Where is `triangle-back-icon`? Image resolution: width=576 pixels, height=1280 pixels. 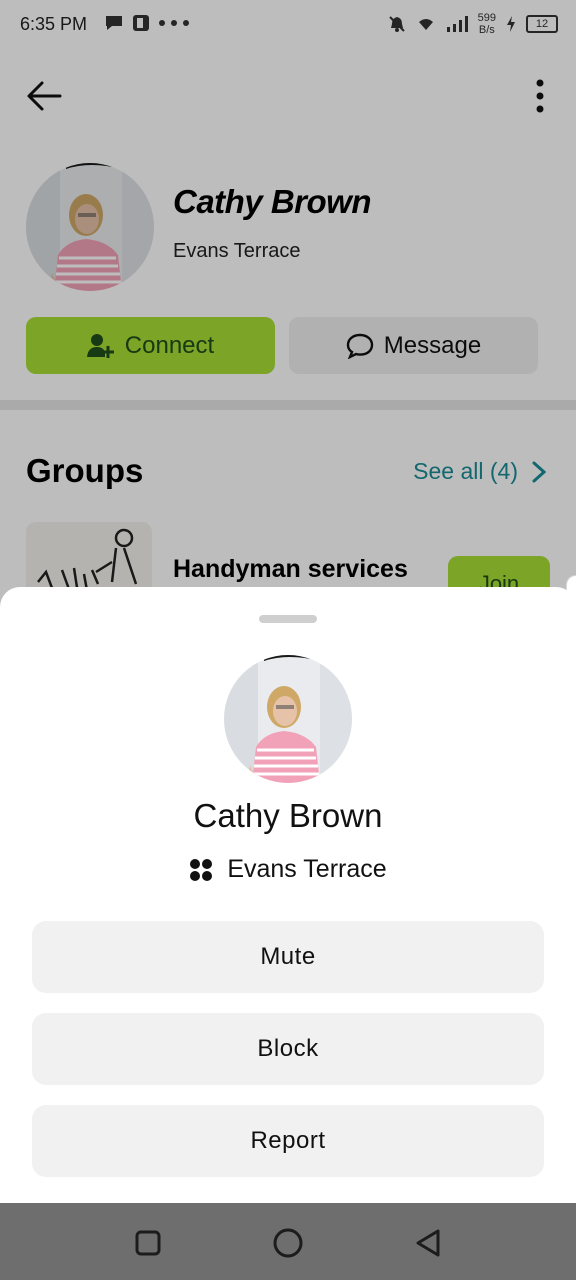
triangle-back-icon is located at coordinates (428, 1243).